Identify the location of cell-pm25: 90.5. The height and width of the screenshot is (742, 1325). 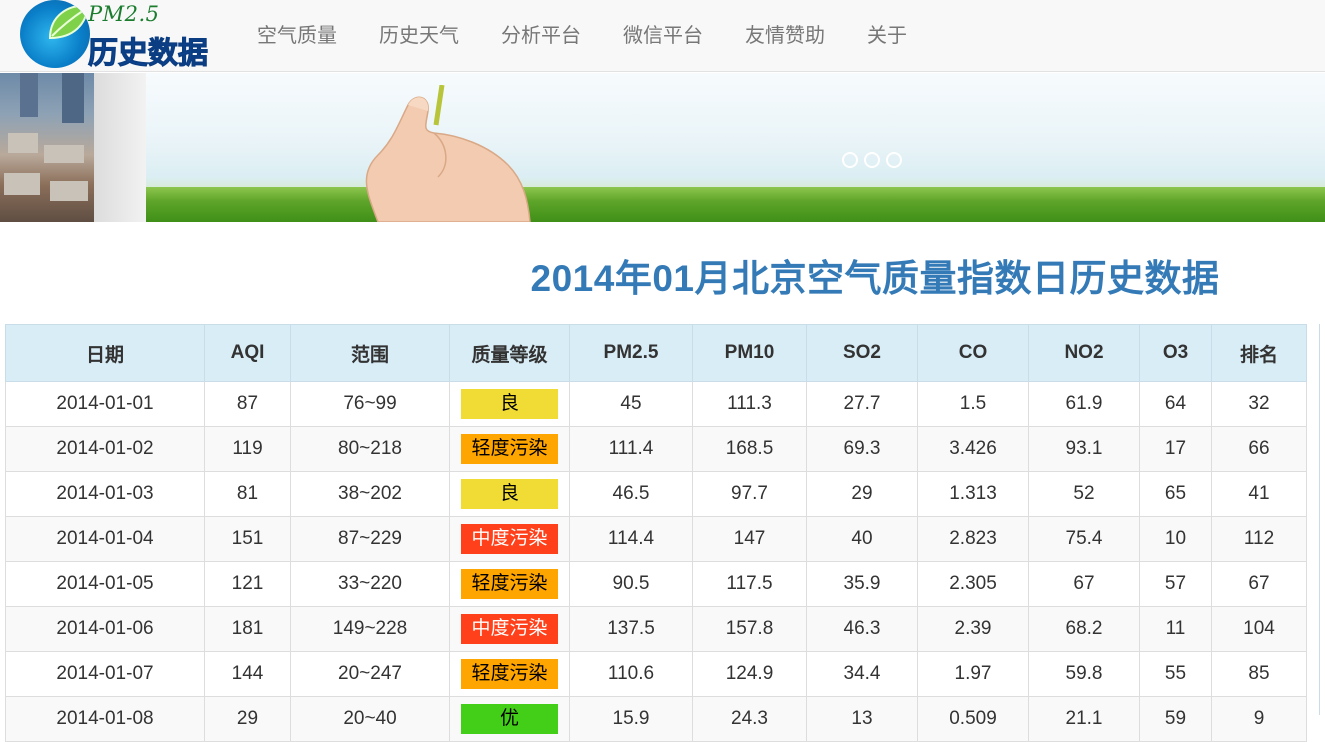
(631, 584).